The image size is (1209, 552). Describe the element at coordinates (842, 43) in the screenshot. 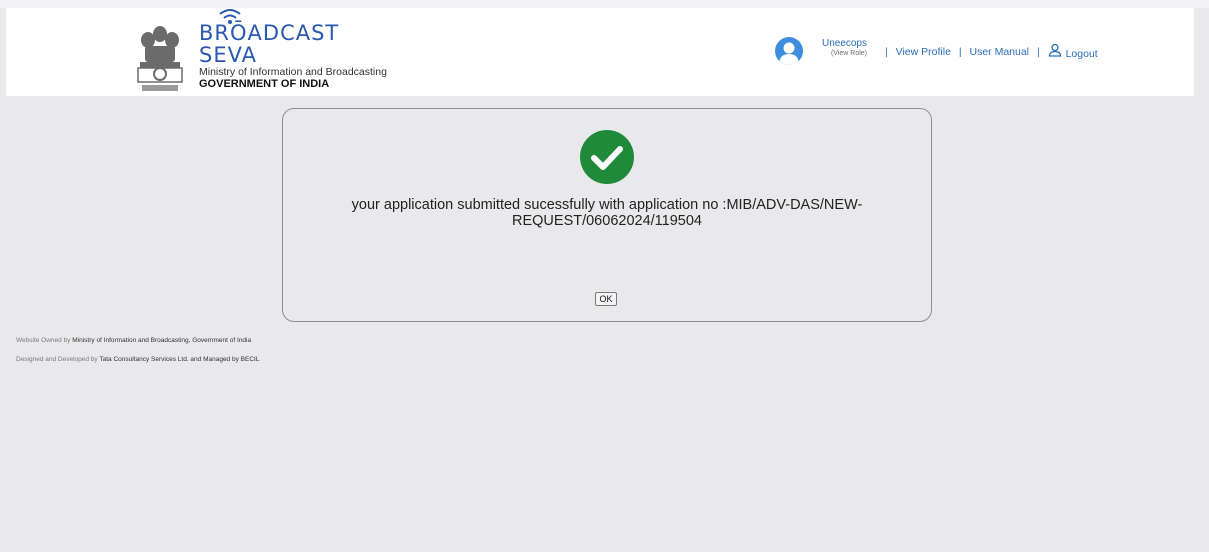

I see `username: Uneecops` at that location.